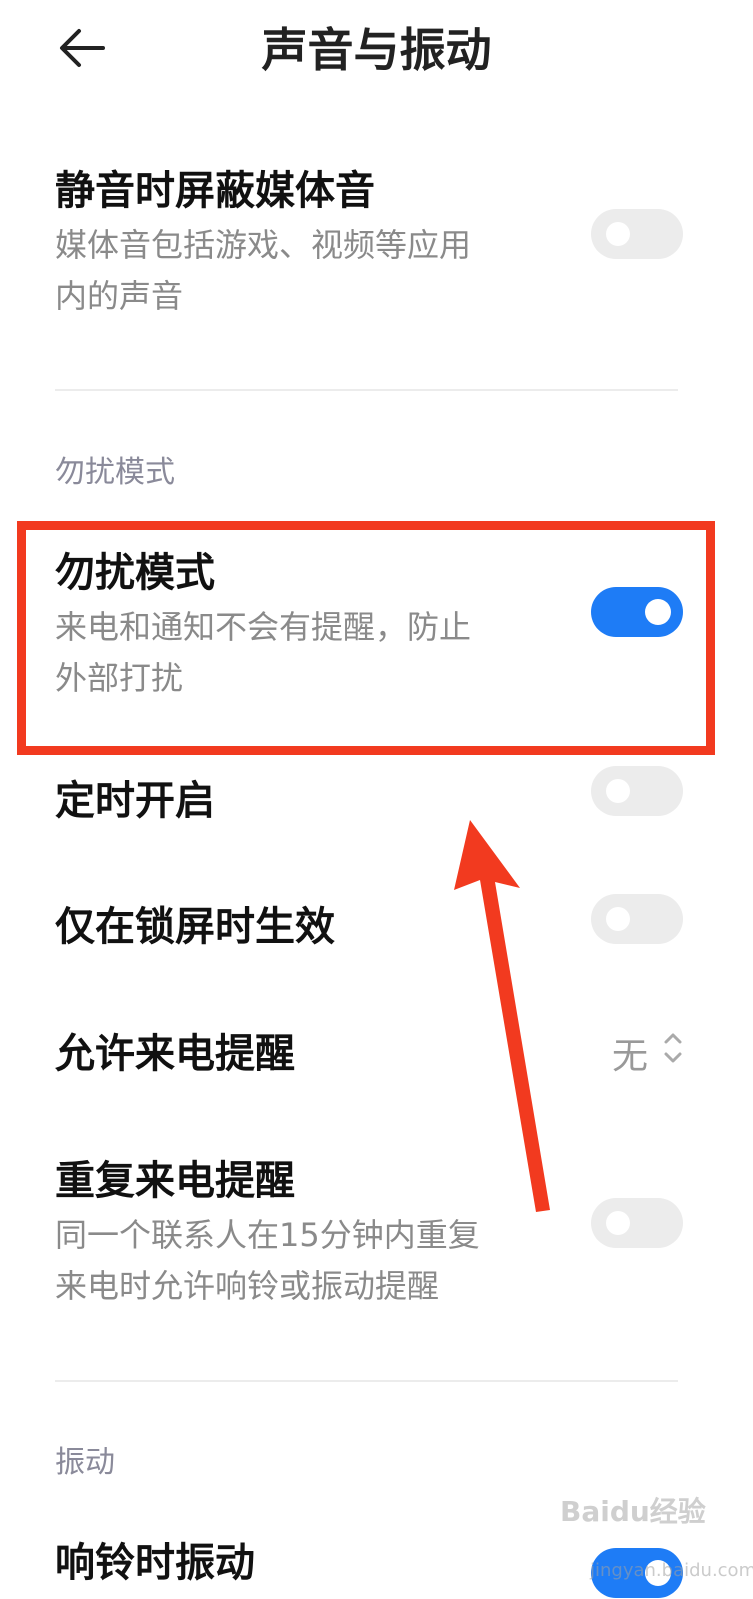 The image size is (753, 1599). What do you see at coordinates (135, 797) in the screenshot?
I see `setting-schedule-title: 定时开启` at bounding box center [135, 797].